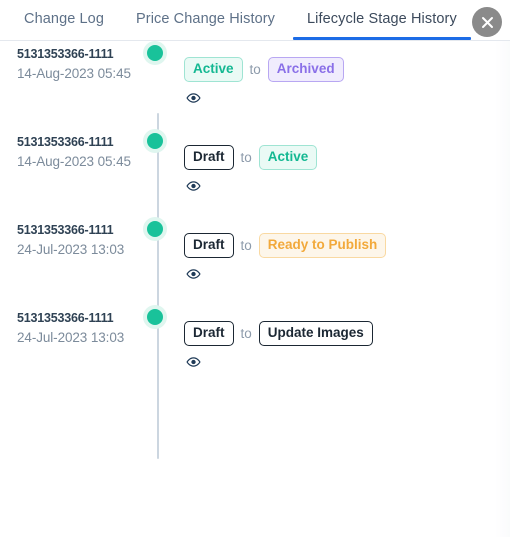 The image size is (510, 537). I want to click on close-button, so click(487, 22).